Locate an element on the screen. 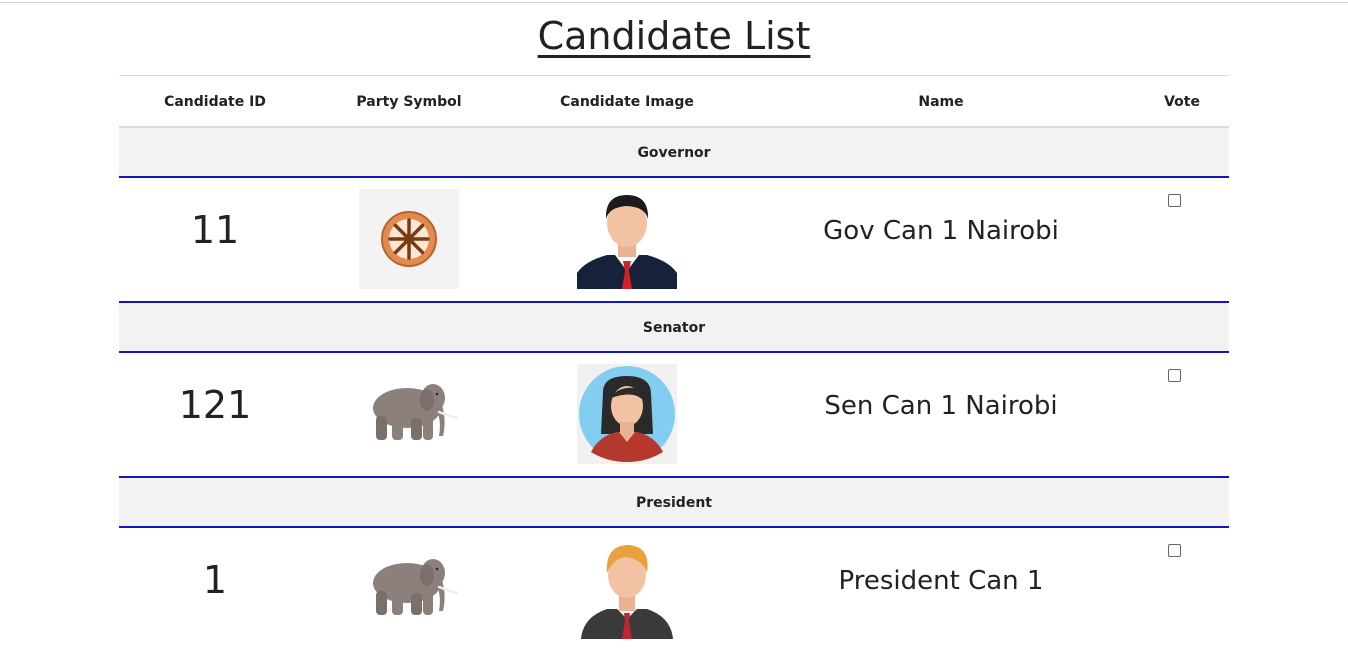 This screenshot has height=651, width=1348. candidate-avatar-male is located at coordinates (627, 239).